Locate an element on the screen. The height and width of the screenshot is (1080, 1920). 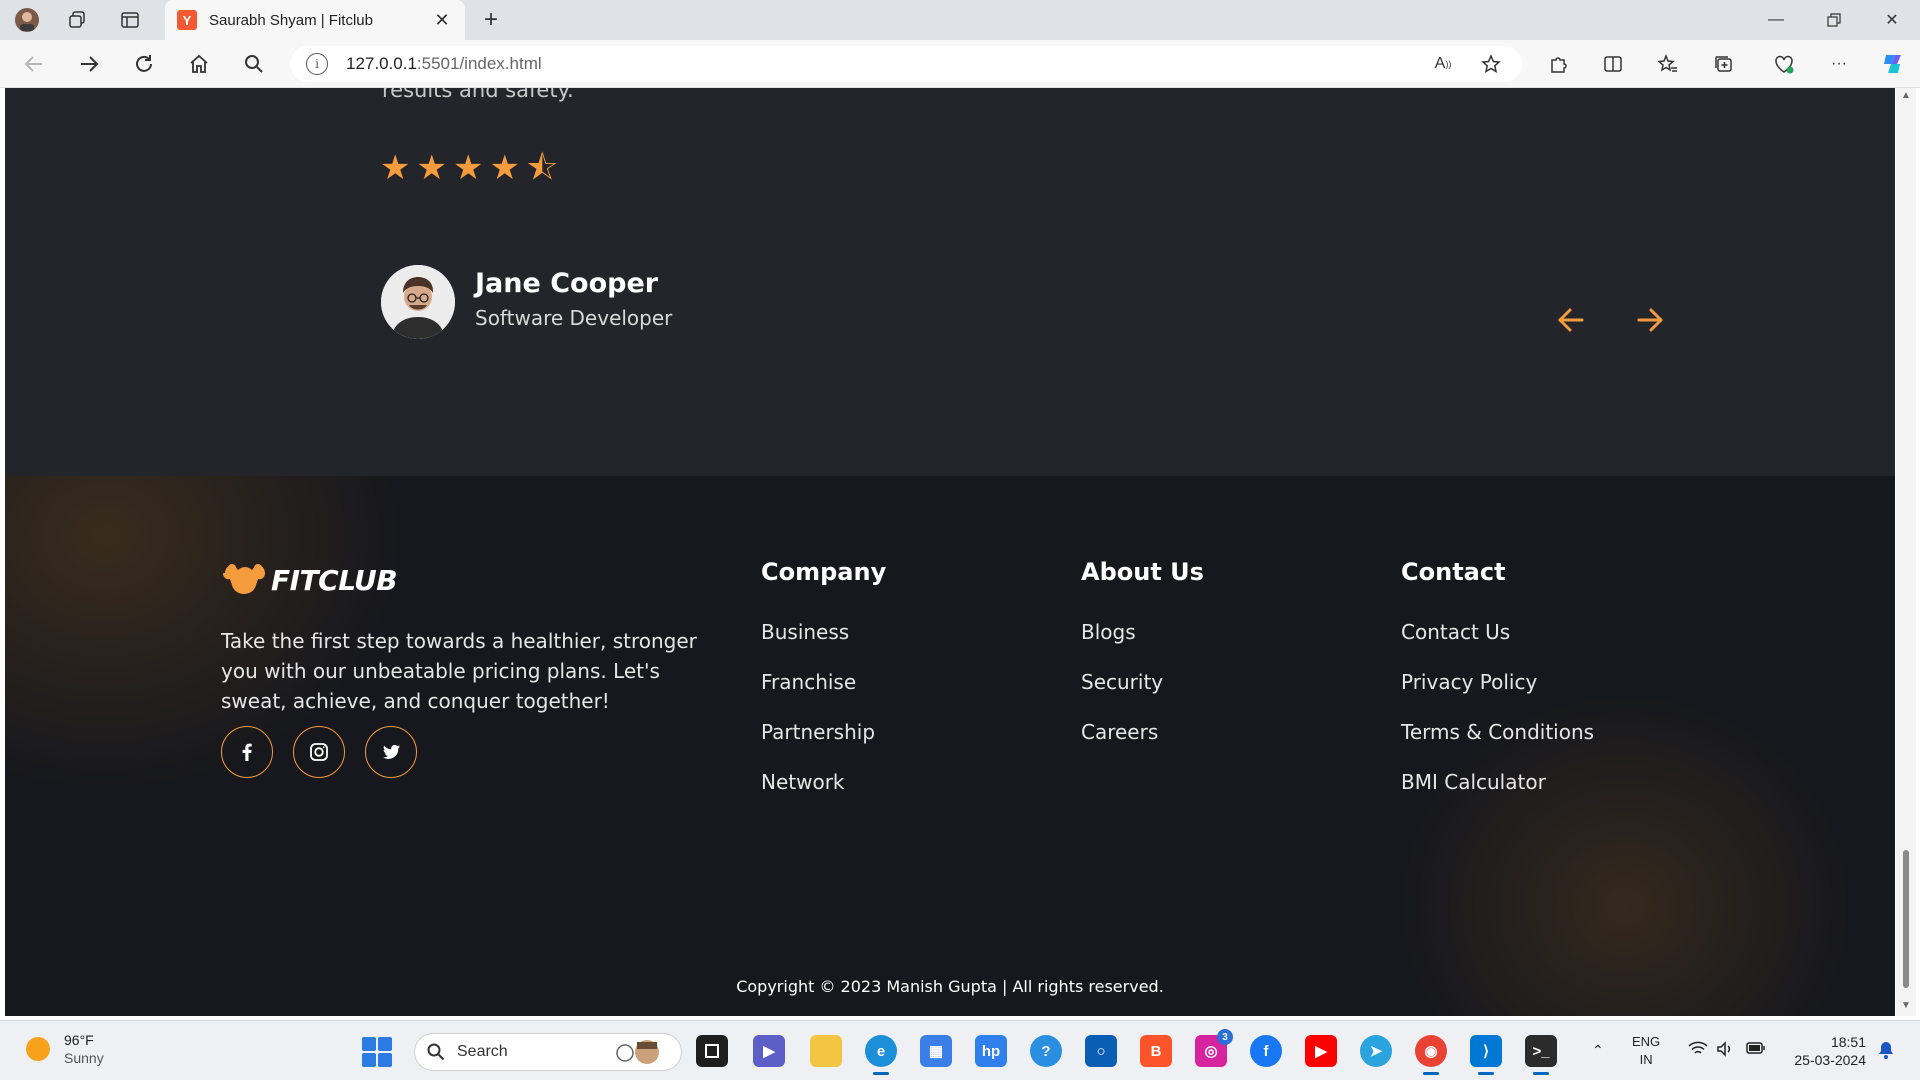
footer-link-business: Business is located at coordinates (823, 645).